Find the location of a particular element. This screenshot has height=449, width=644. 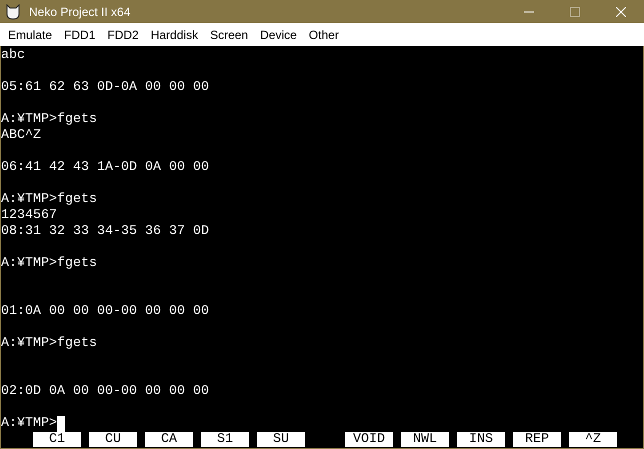

menu-item: Harddisk is located at coordinates (174, 35).